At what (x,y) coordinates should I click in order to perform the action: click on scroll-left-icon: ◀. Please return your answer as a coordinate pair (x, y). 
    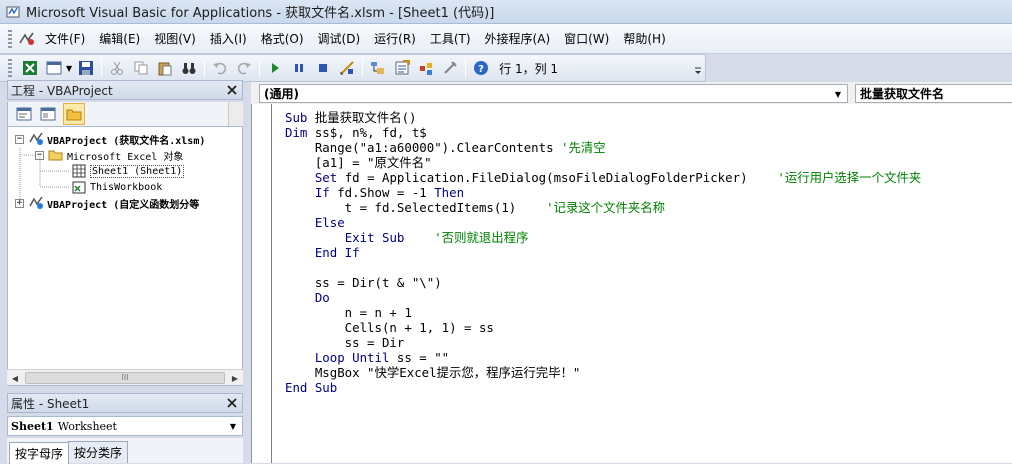
    Looking at the image, I should click on (15, 378).